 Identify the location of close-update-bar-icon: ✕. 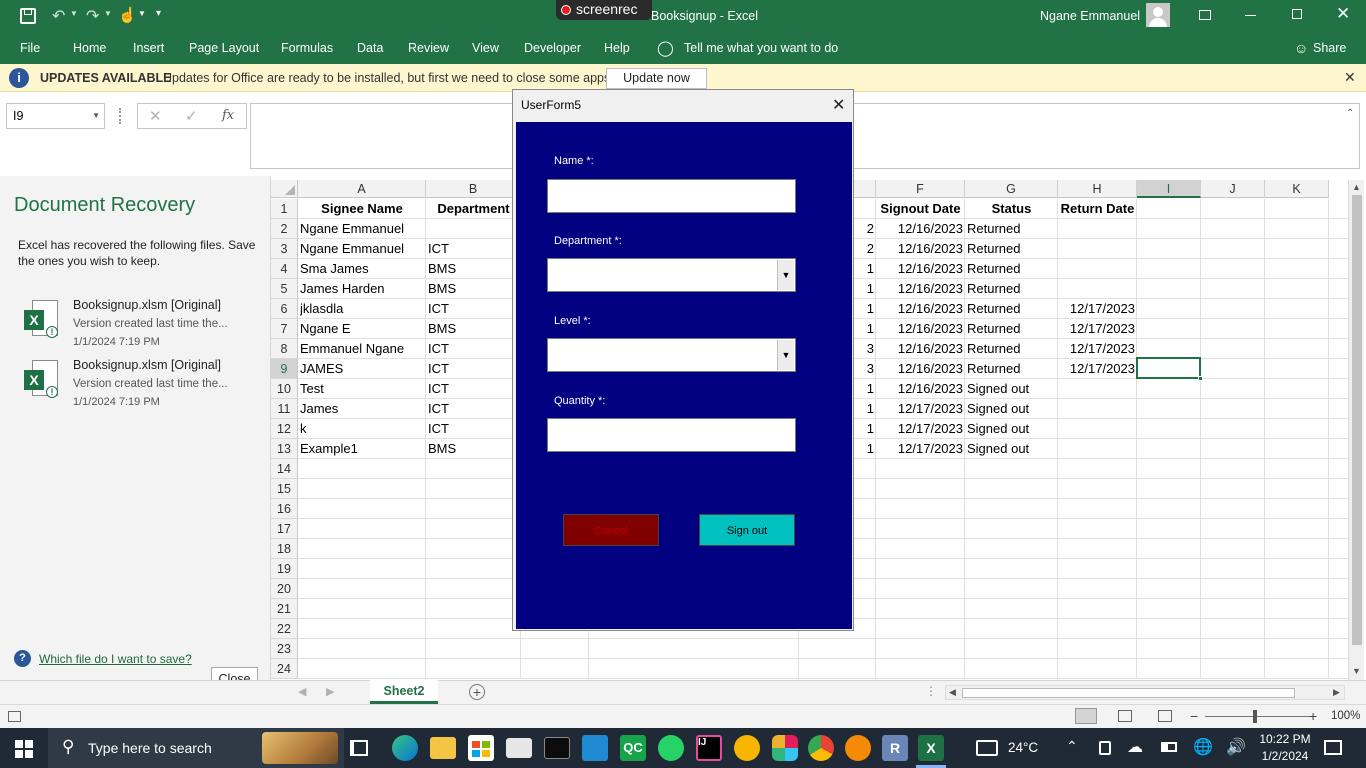
(1350, 77).